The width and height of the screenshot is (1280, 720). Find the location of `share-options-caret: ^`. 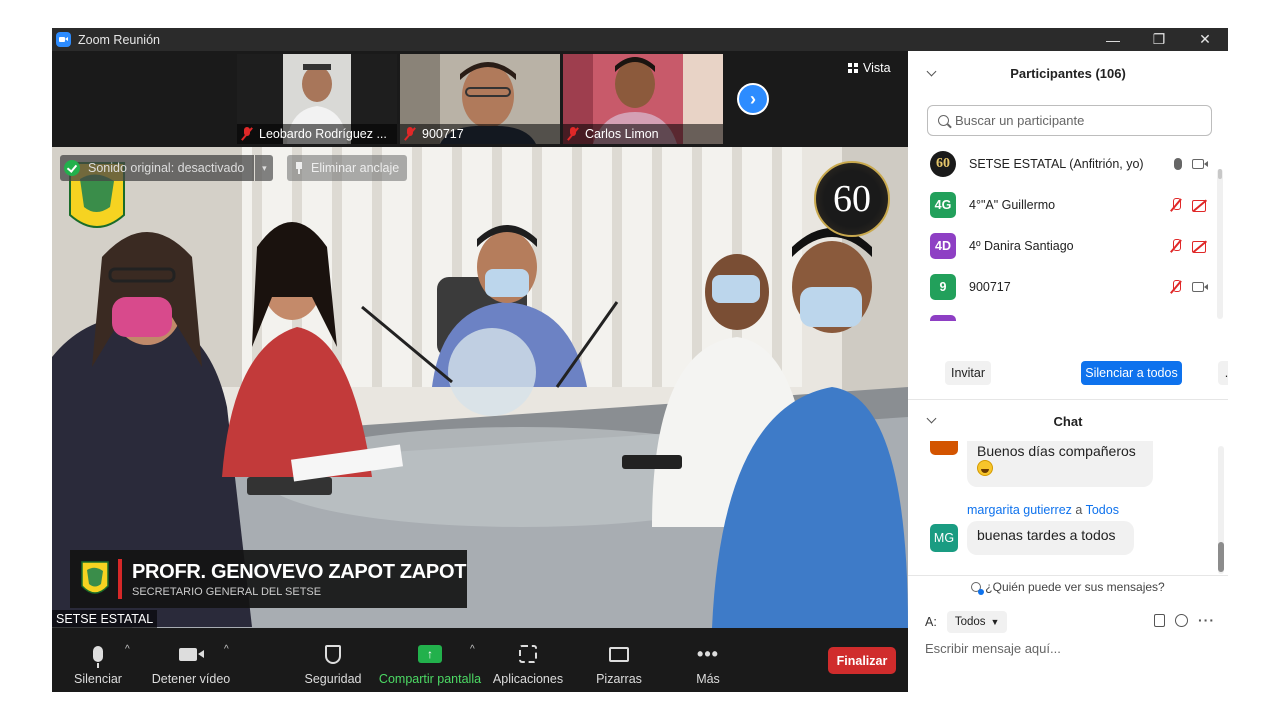

share-options-caret: ^ is located at coordinates (472, 649).